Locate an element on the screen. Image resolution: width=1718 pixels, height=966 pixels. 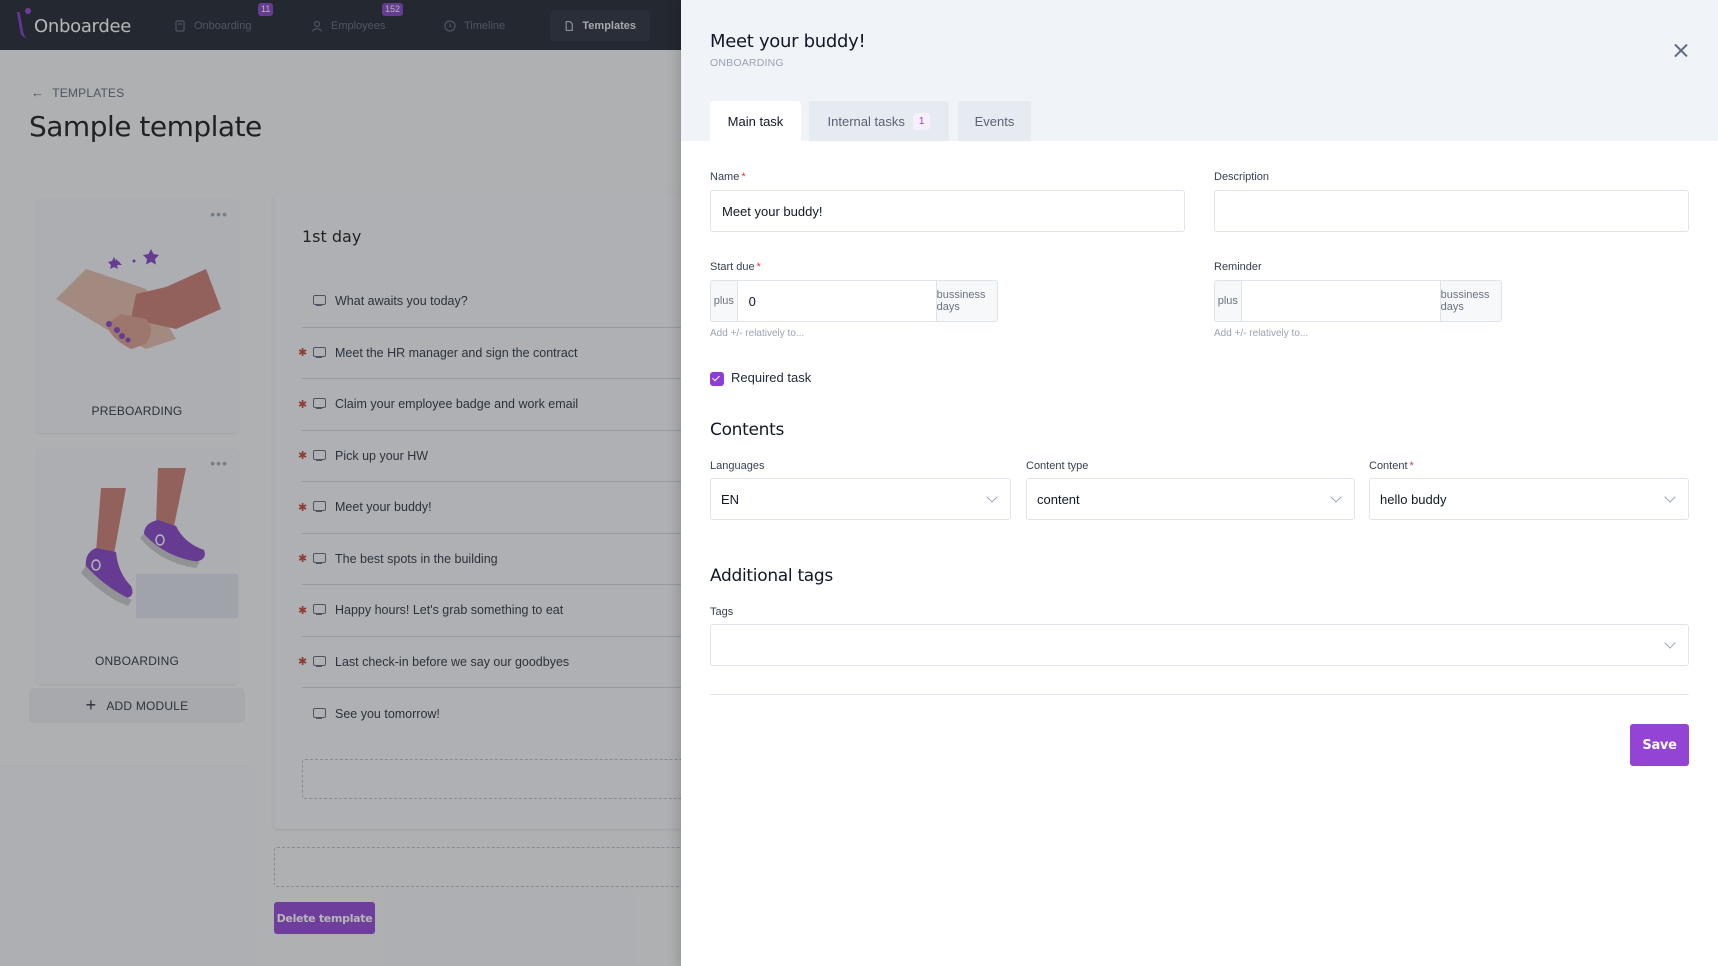
description-input is located at coordinates (1451, 211).